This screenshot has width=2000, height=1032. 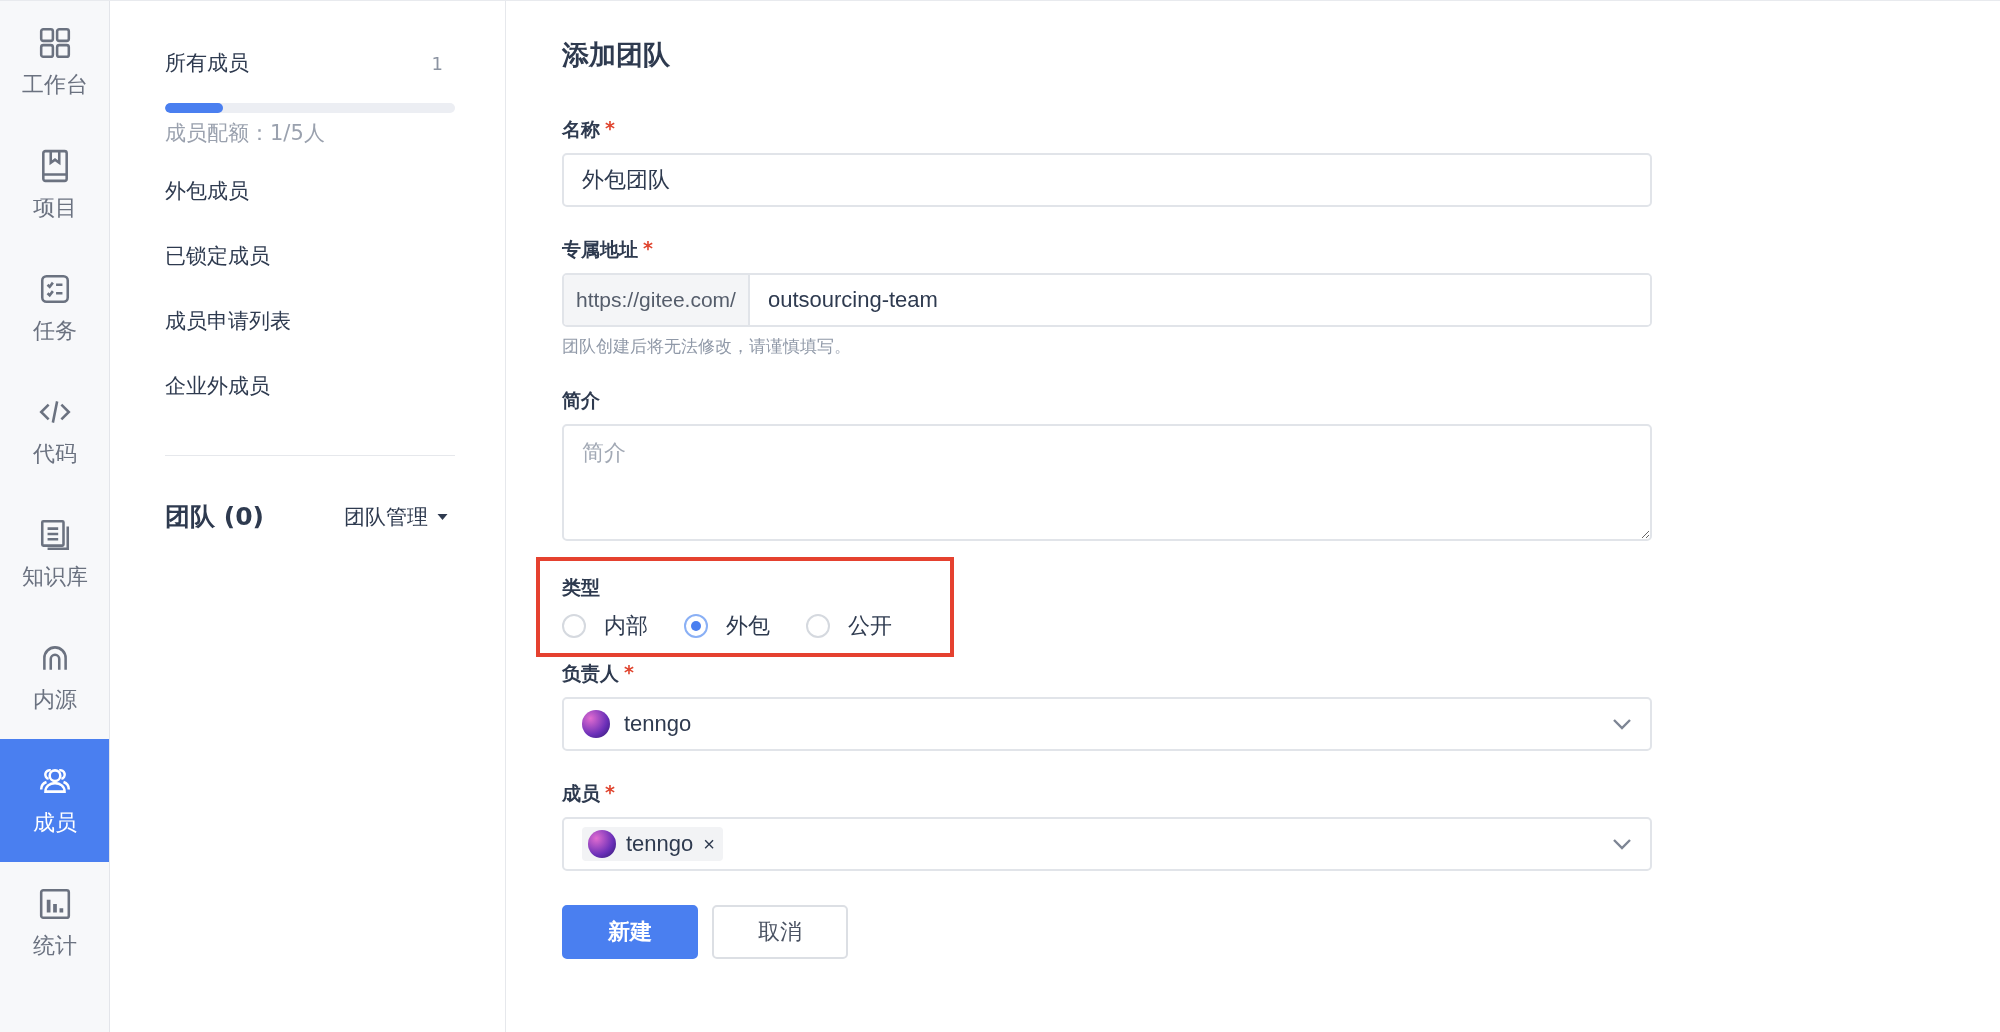 I want to click on field-label: 成员, so click(x=581, y=793).